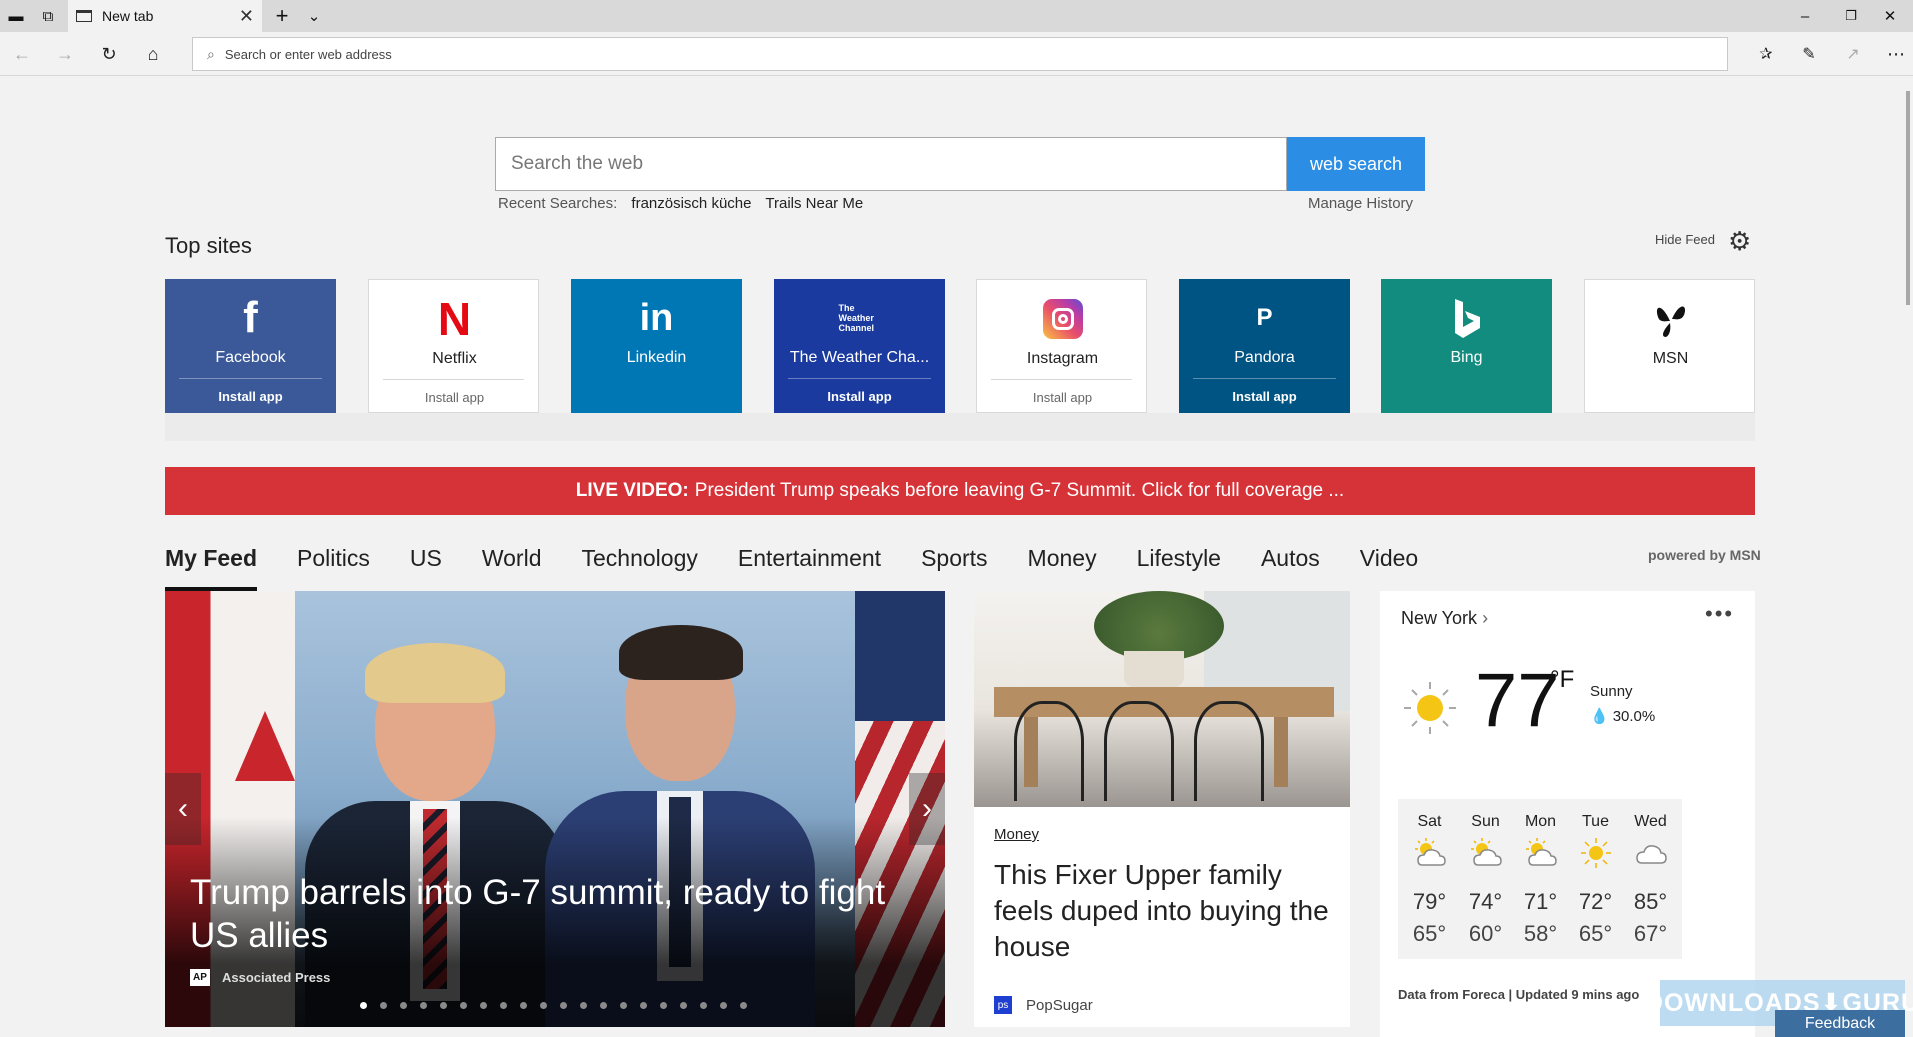 The width and height of the screenshot is (1913, 1037). I want to click on tab-autos: Autos, so click(1290, 565).